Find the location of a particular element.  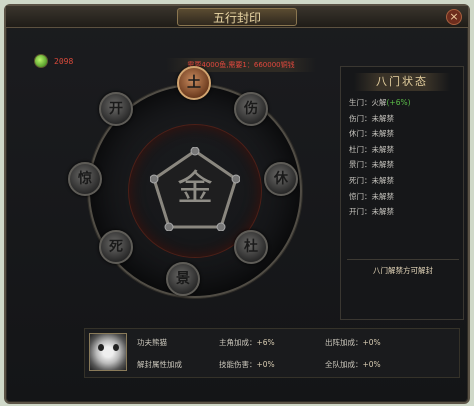

stat-team-bonus: 全队加成：+0% is located at coordinates (353, 364).